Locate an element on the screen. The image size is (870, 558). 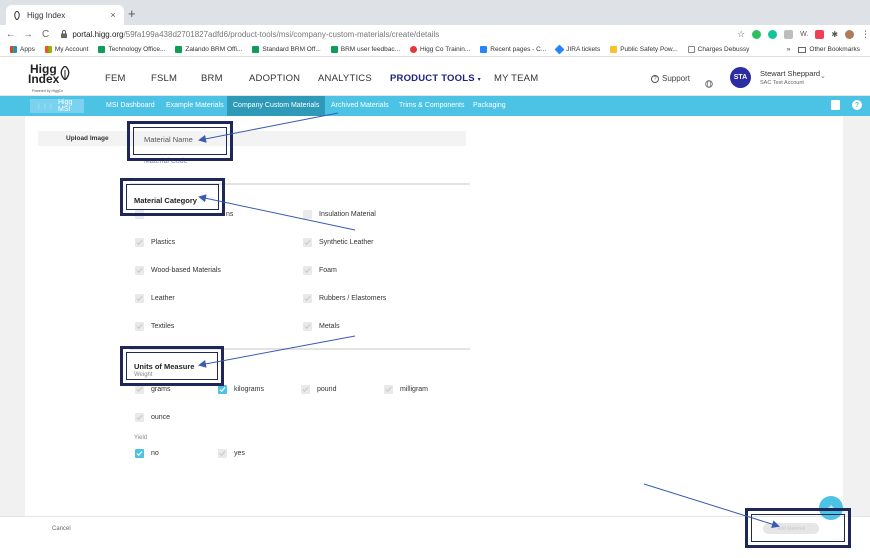
document-icon is located at coordinates (691, 49).